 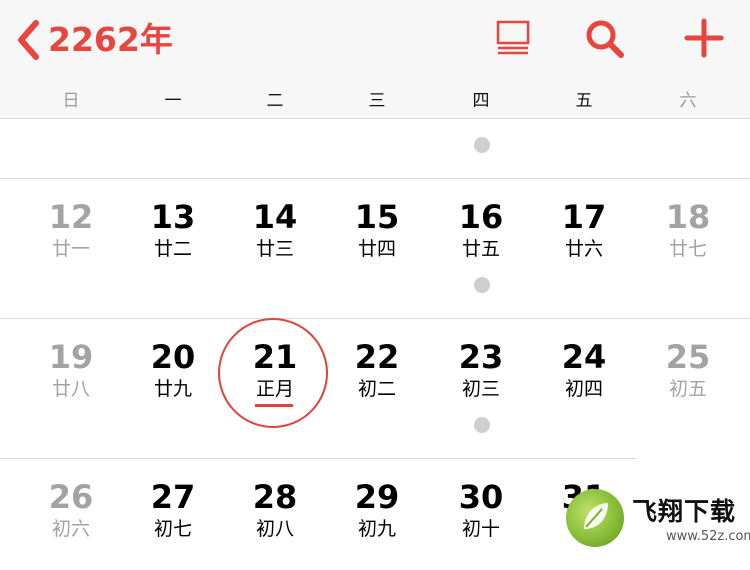 I want to click on event-indicator-dot, so click(x=482, y=145).